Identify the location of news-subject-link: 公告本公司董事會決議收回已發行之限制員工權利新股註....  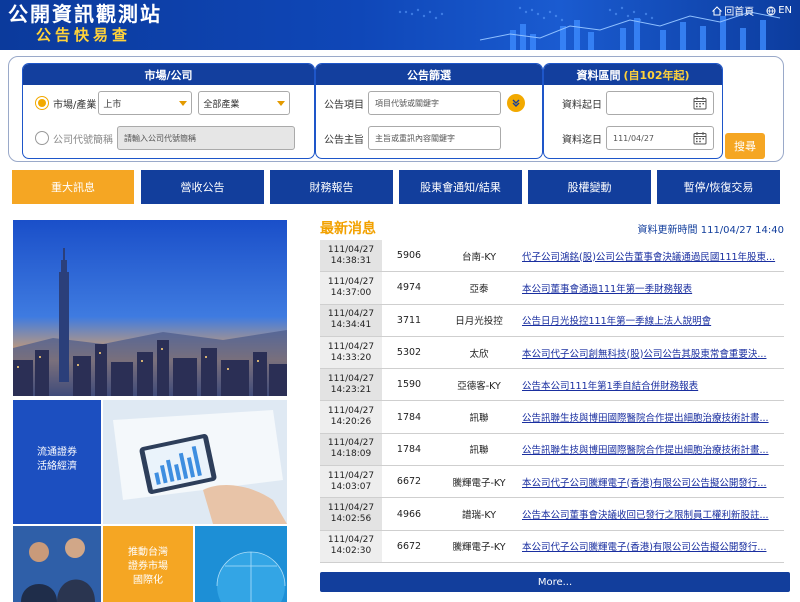
(653, 514).